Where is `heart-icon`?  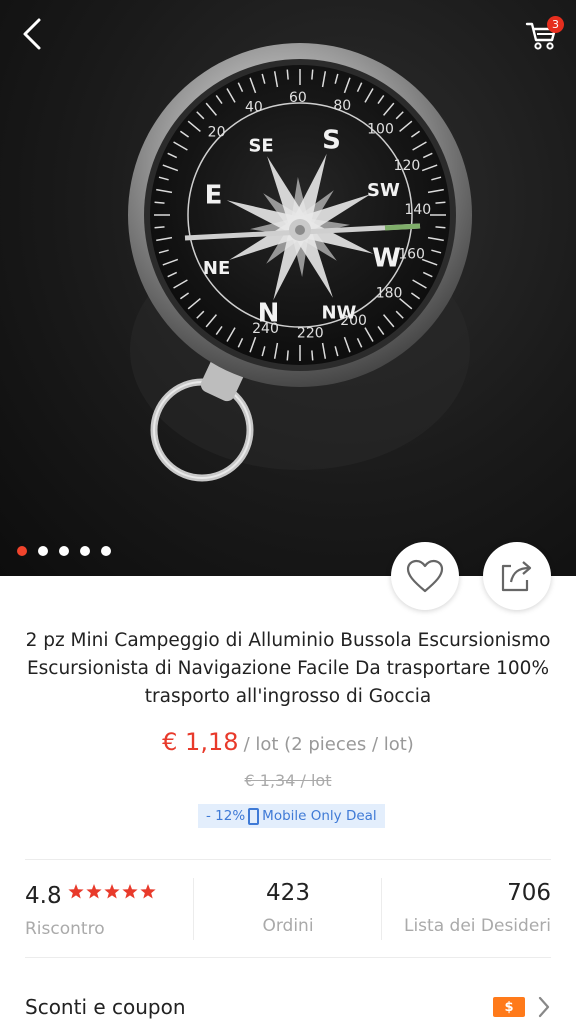
heart-icon is located at coordinates (425, 576).